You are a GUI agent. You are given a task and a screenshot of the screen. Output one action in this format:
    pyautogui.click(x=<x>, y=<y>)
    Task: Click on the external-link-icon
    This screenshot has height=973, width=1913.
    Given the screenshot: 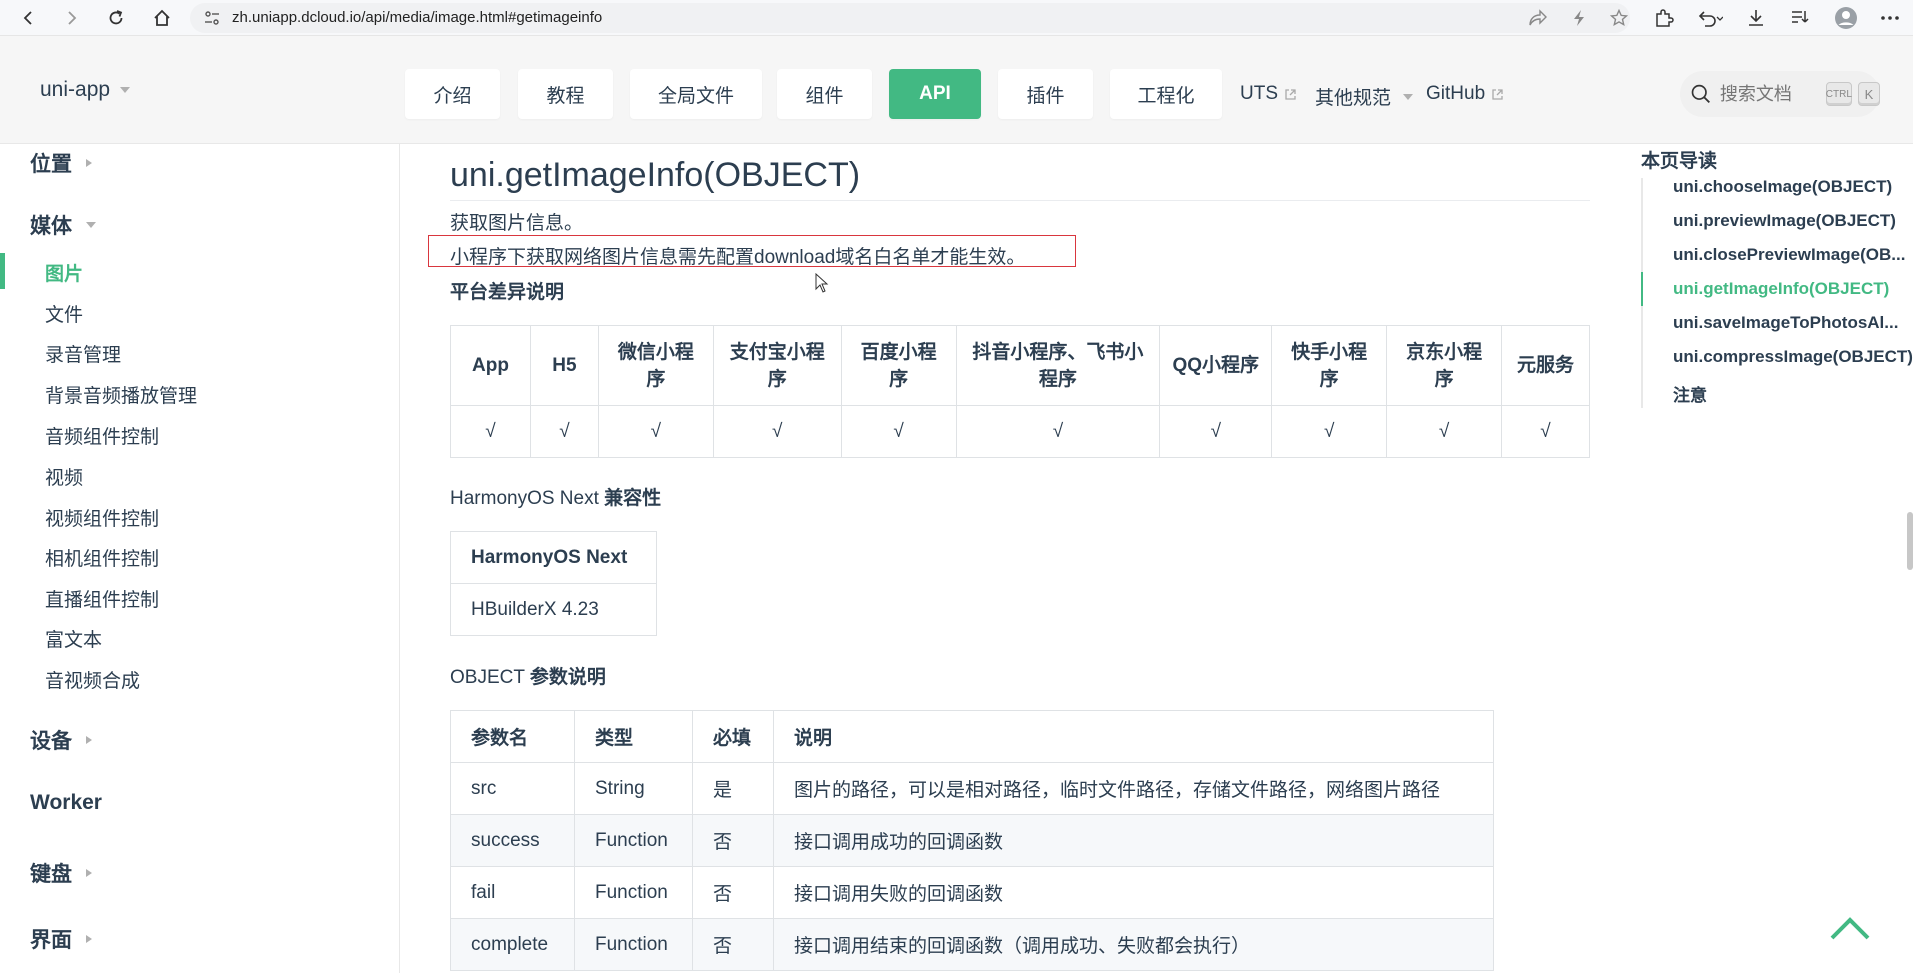 What is the action you would take?
    pyautogui.click(x=1290, y=94)
    